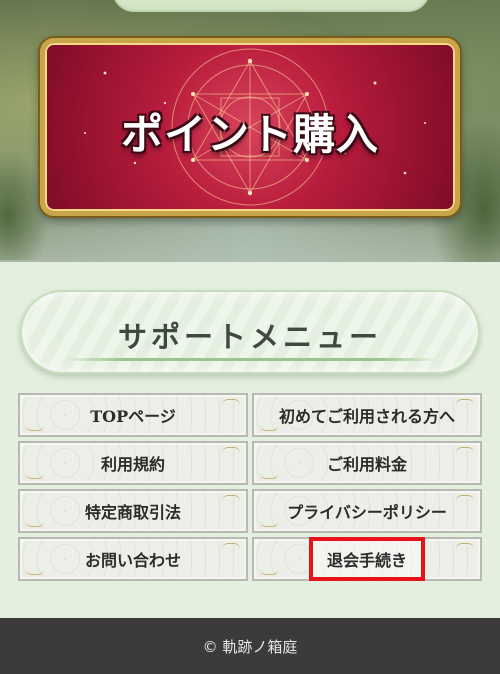 The width and height of the screenshot is (500, 674). I want to click on copyright-text: © 軌跡ノ箱庭, so click(250, 646).